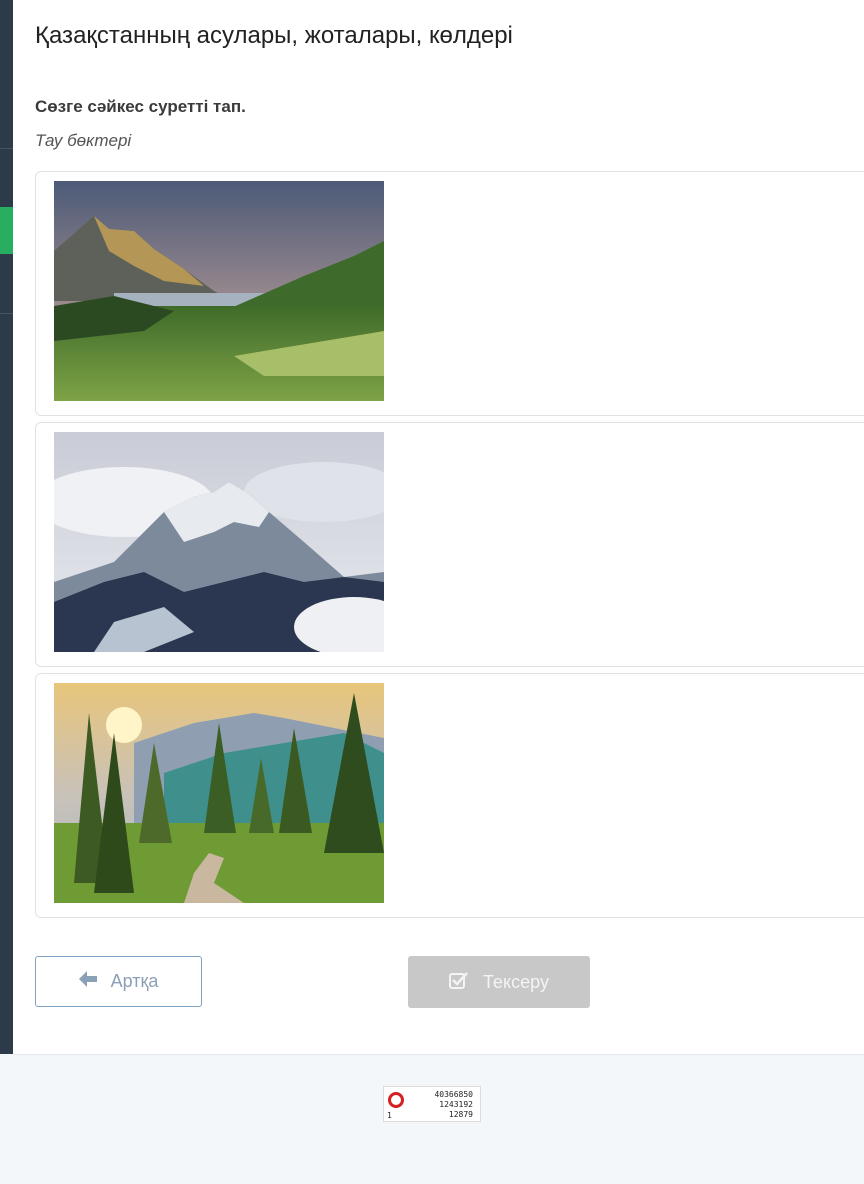 This screenshot has height=1184, width=864. What do you see at coordinates (140, 106) in the screenshot?
I see `question-text: Сөзге сәйкес суретті тап.` at bounding box center [140, 106].